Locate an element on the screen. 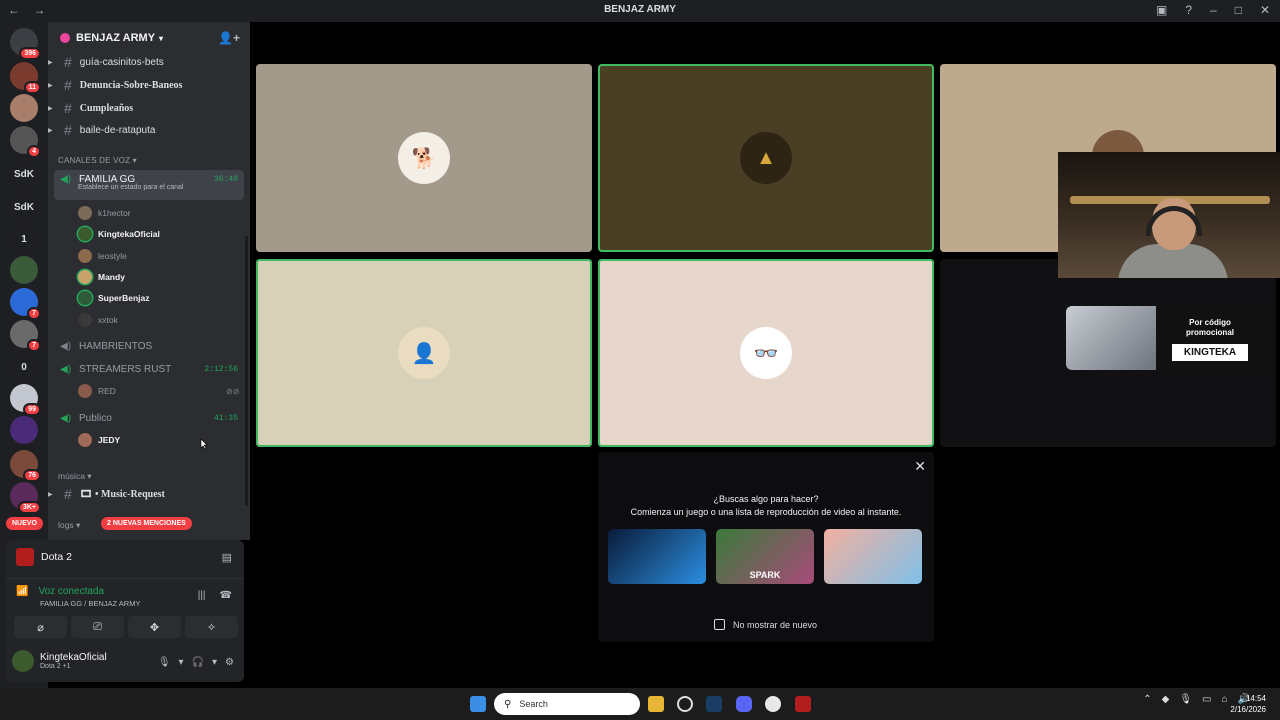  unread-badge: 7 is located at coordinates (34, 345).